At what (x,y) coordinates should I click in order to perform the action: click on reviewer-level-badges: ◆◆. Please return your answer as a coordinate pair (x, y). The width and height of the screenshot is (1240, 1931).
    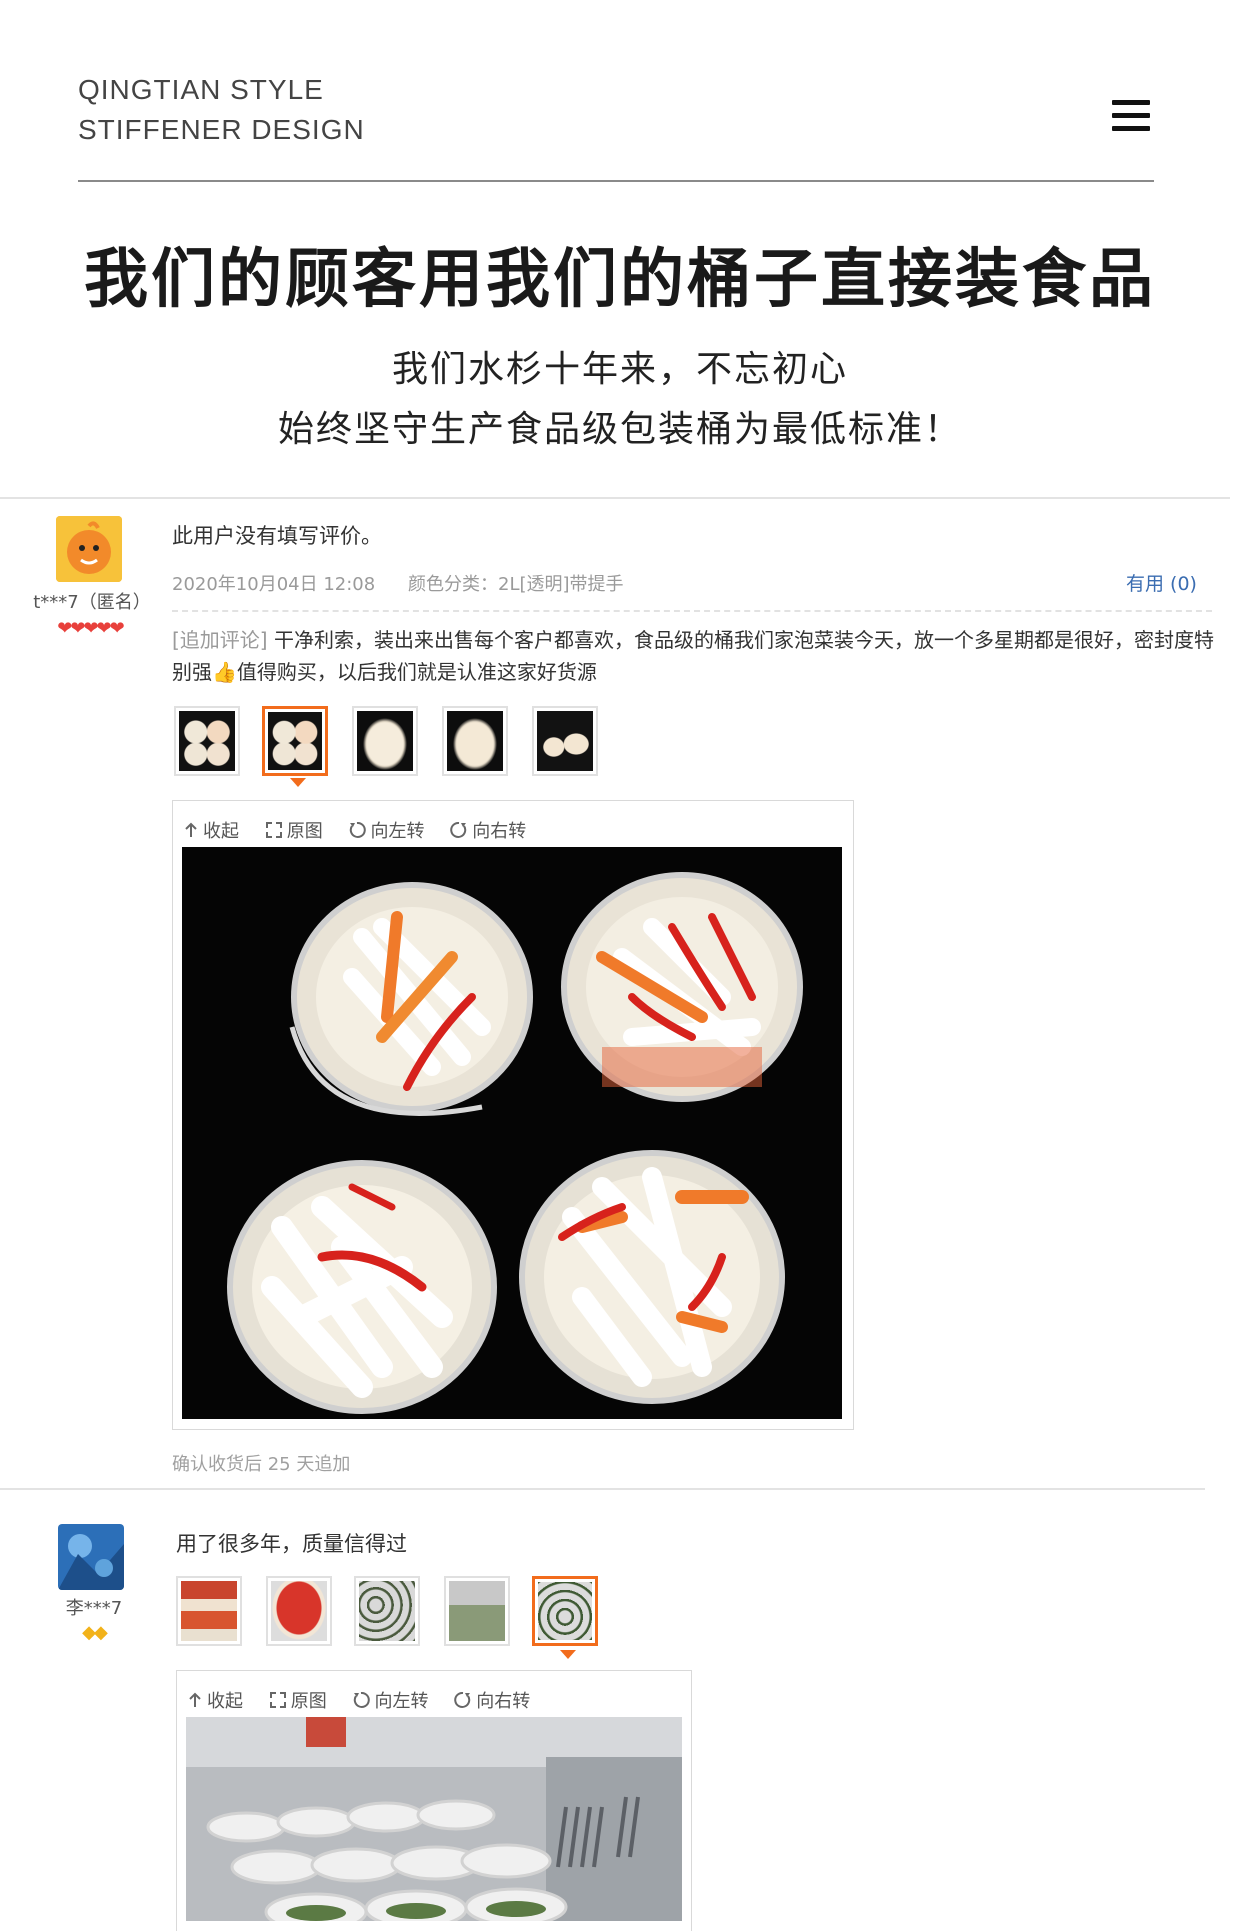
    Looking at the image, I should click on (95, 1632).